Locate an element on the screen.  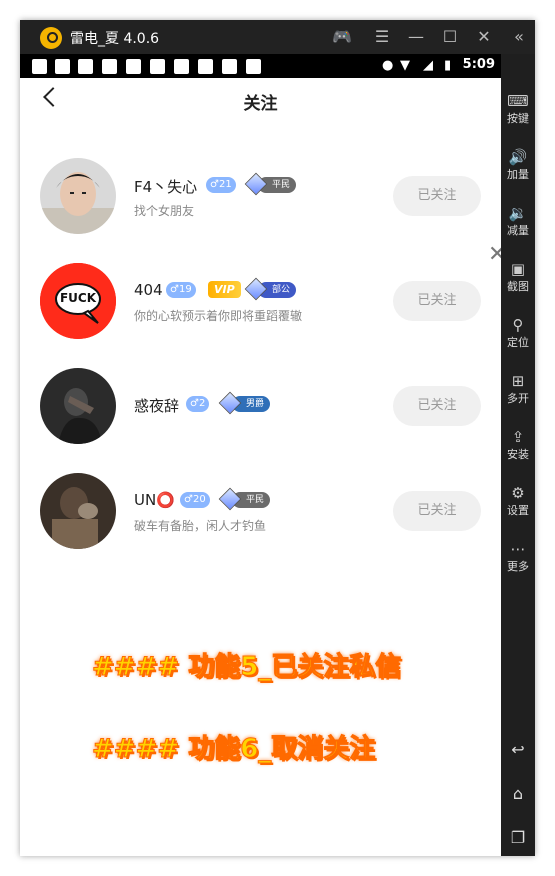
gender-age-badge: ♂21 is located at coordinates (221, 185).